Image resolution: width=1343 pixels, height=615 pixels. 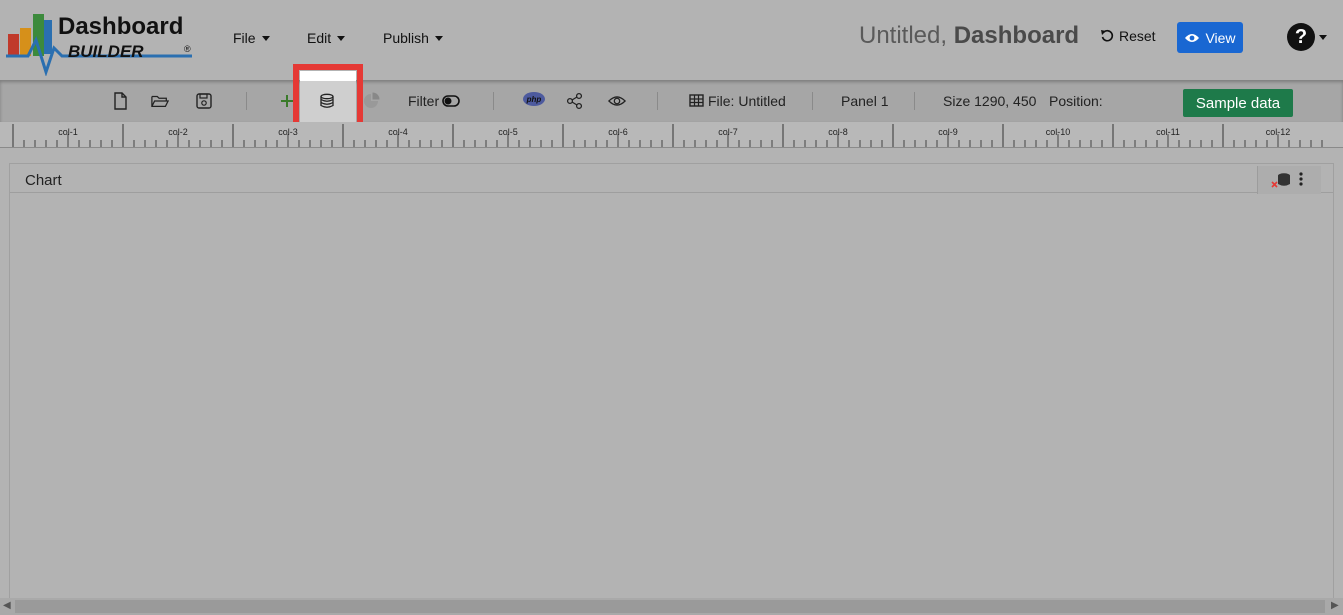 What do you see at coordinates (990, 101) in the screenshot?
I see `size-label: Size 1290, 450` at bounding box center [990, 101].